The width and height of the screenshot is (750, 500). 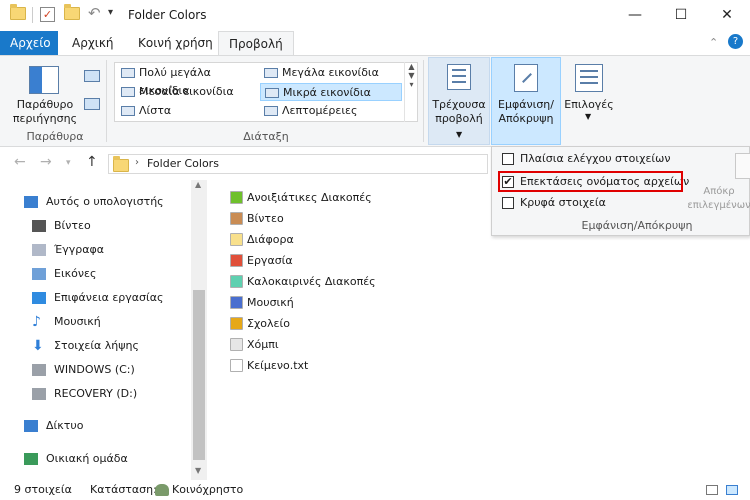 I want to click on nav-item: WINDOWS (C:), so click(x=79, y=370).